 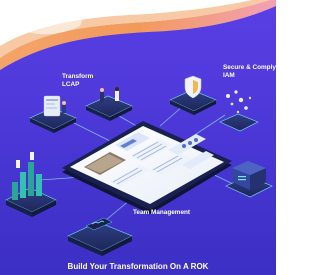 I want to click on transform-label-line1: Transform, so click(x=78, y=76).